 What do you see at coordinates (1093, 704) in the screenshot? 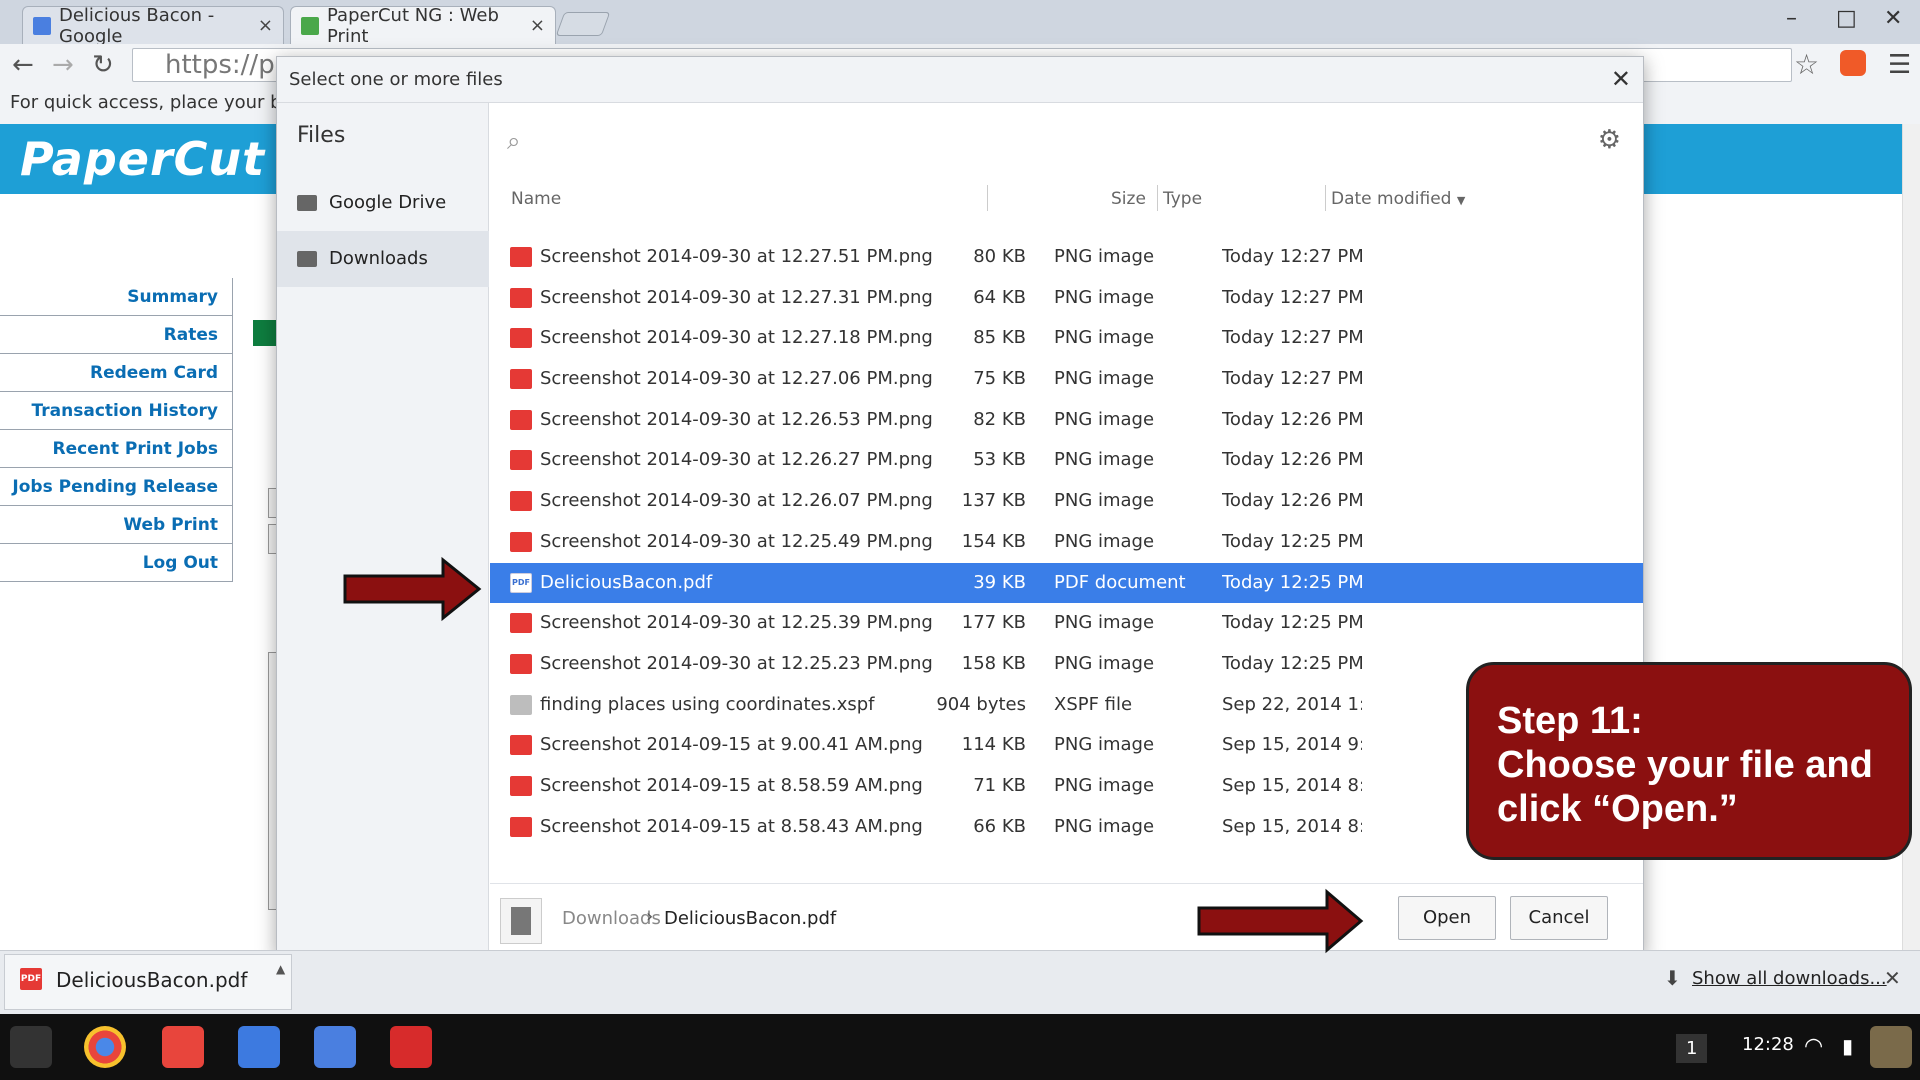
I see `file-type: XSPF file` at bounding box center [1093, 704].